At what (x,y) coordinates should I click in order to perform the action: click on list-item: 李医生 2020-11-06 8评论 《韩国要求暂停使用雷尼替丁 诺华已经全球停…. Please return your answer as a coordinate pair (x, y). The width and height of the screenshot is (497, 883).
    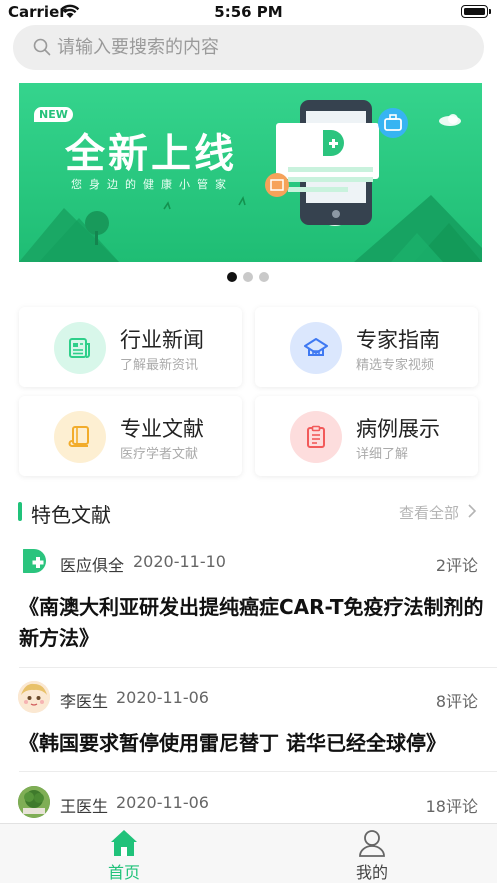
    Looking at the image, I should click on (248, 720).